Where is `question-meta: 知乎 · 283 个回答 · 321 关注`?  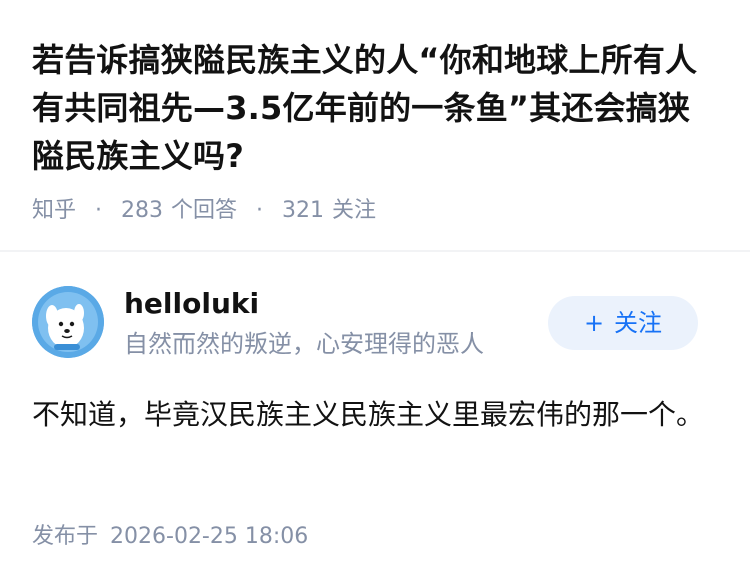 question-meta: 知乎 · 283 个回答 · 321 关注 is located at coordinates (204, 211).